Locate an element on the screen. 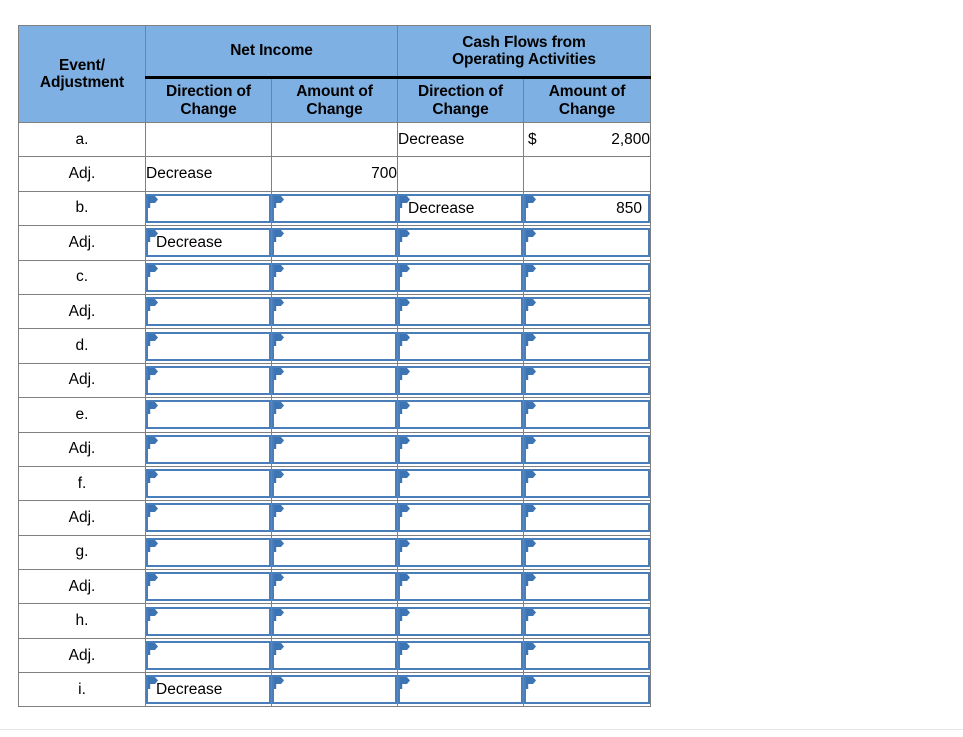 This screenshot has height=737, width=963. cash-flow-amount-input: 850 is located at coordinates (587, 208).